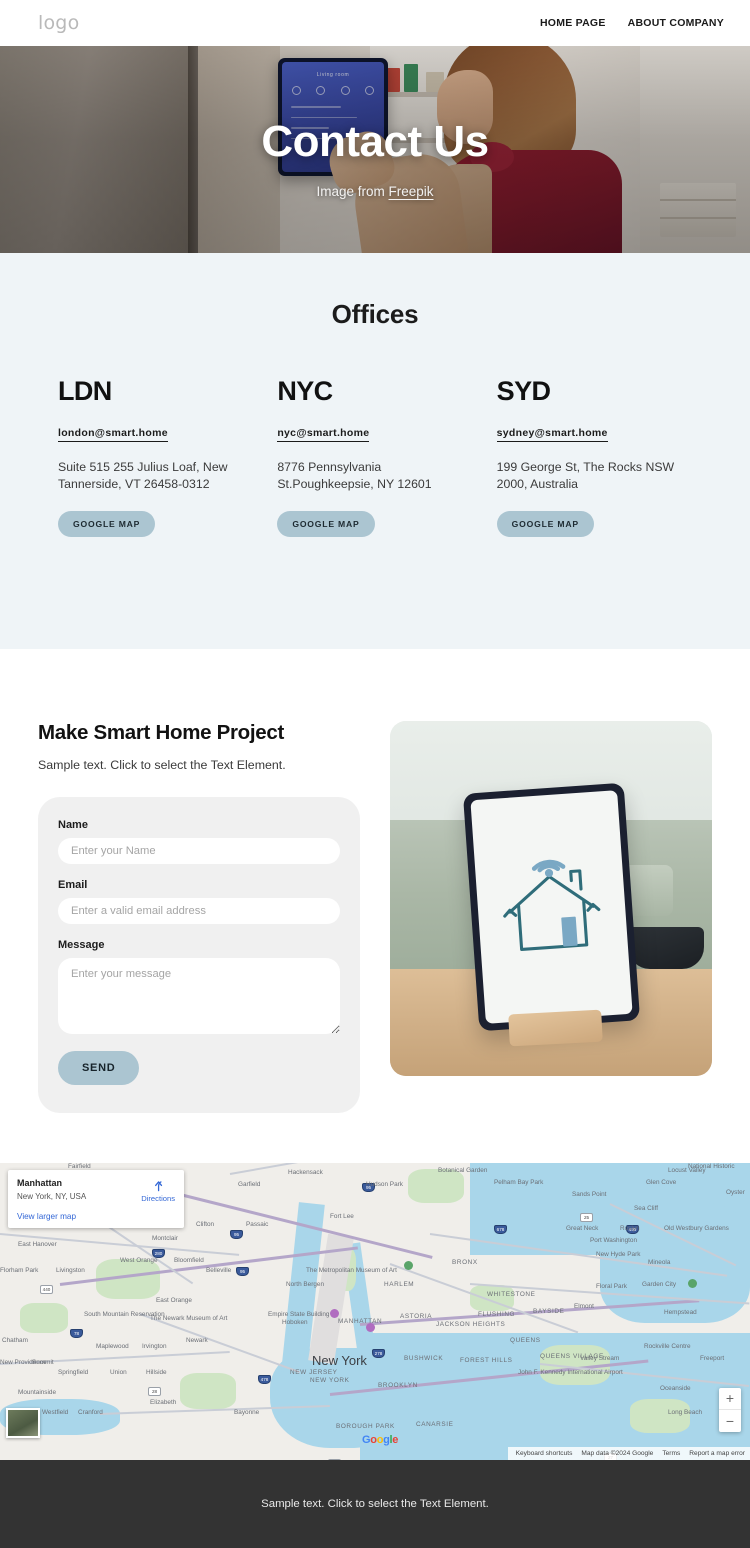 Image resolution: width=750 pixels, height=1548 pixels. Describe the element at coordinates (73, 824) in the screenshot. I see `name-label: Name` at that location.